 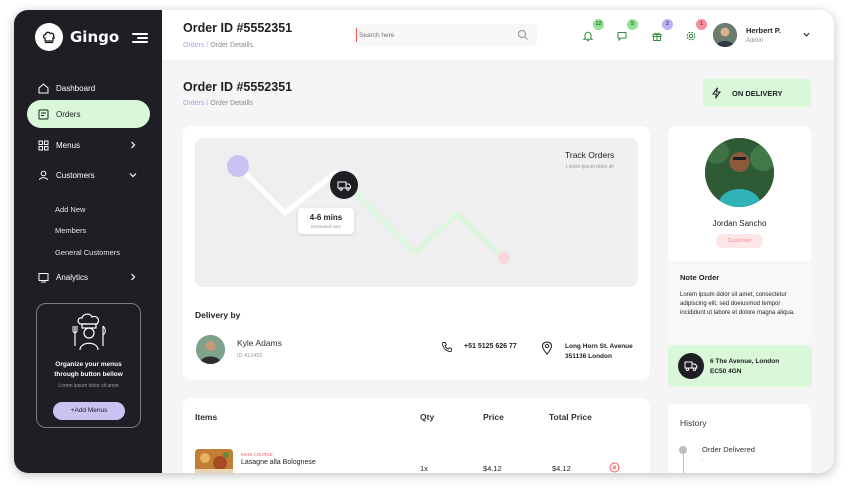 What do you see at coordinates (590, 167) in the screenshot?
I see `track-orders-subtitle: Lorem ipsum dolor sit` at bounding box center [590, 167].